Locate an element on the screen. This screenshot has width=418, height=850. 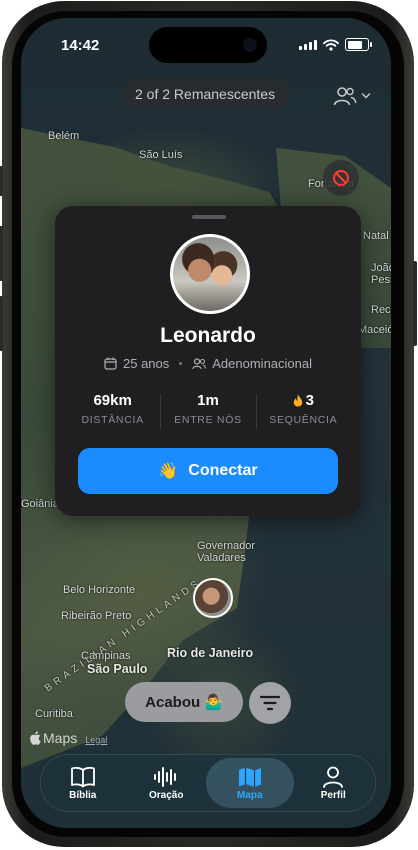
stat-value: 3 is located at coordinates (309, 400).